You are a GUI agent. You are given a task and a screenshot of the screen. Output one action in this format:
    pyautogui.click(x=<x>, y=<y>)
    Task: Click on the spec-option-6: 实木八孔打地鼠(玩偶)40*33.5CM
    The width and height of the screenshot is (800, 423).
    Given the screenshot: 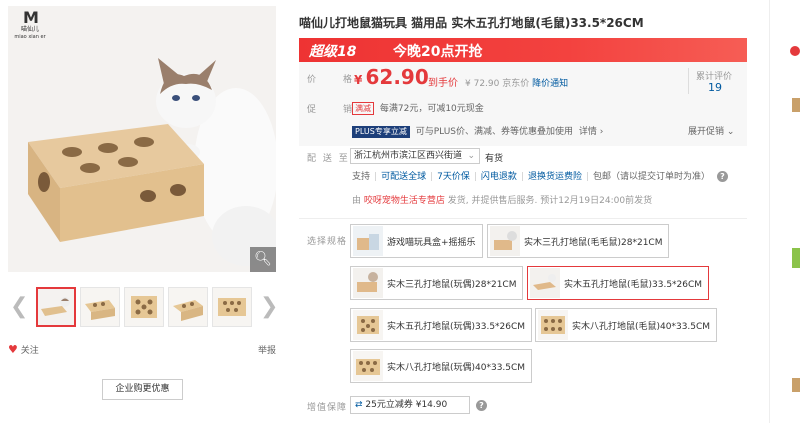 What is the action you would take?
    pyautogui.click(x=441, y=366)
    